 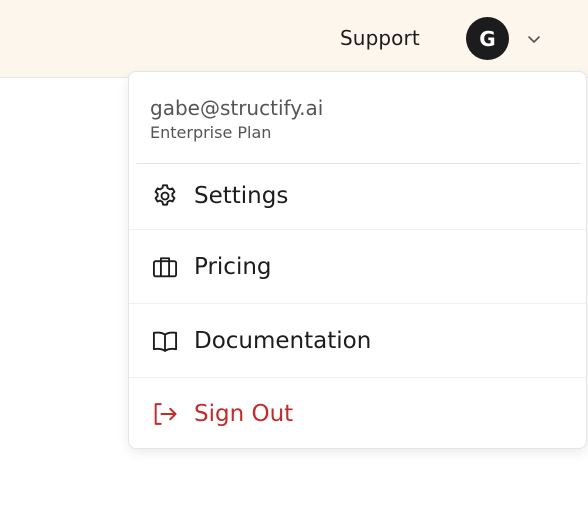 I want to click on briefcase-icon, so click(x=165, y=267).